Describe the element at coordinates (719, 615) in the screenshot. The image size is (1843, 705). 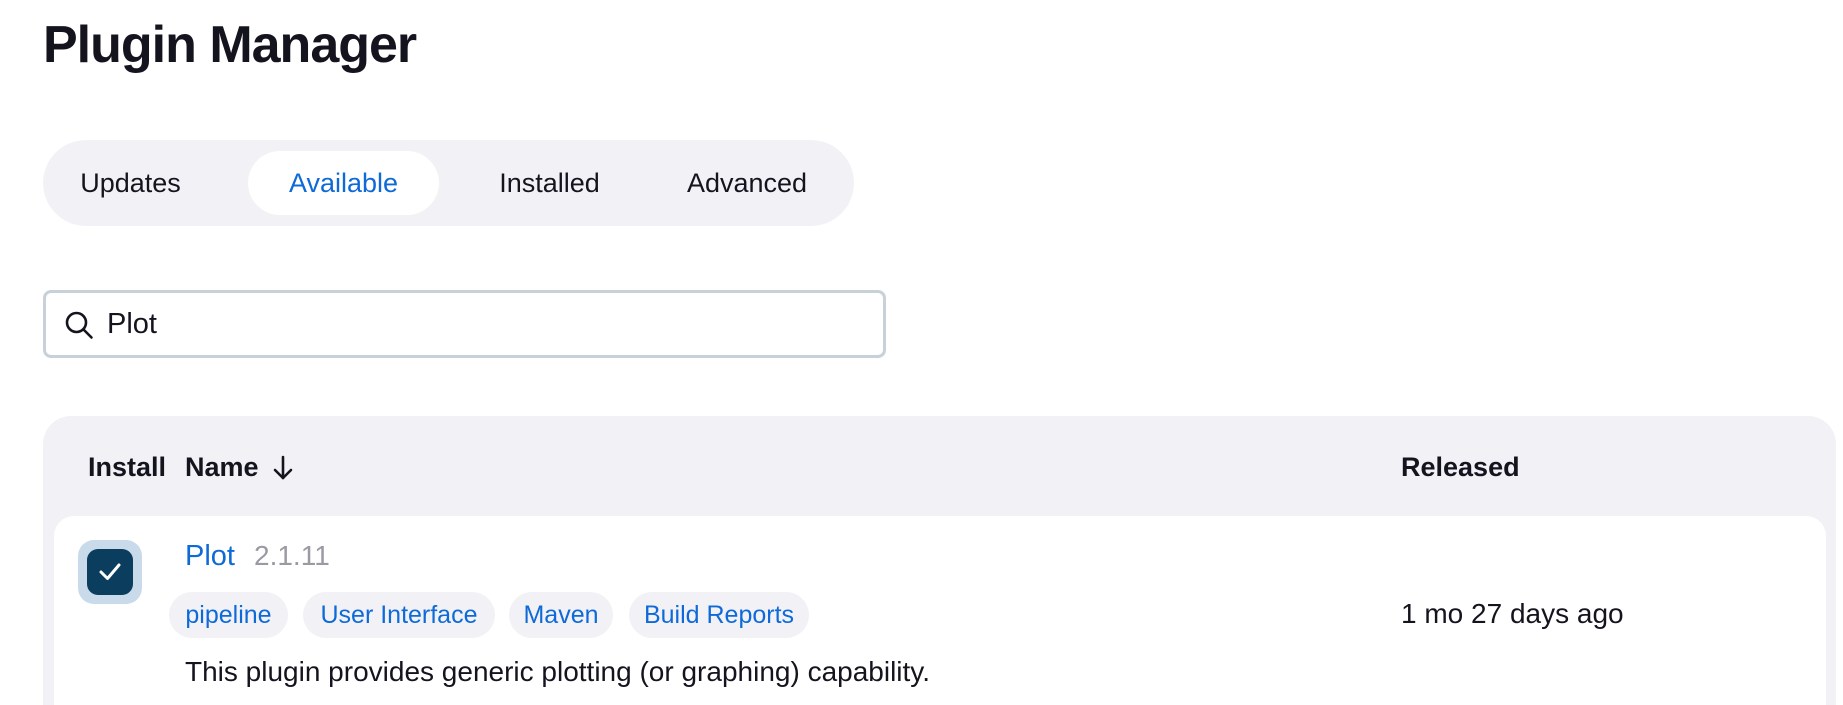
I see `tag-build-reports: Build Reports` at that location.